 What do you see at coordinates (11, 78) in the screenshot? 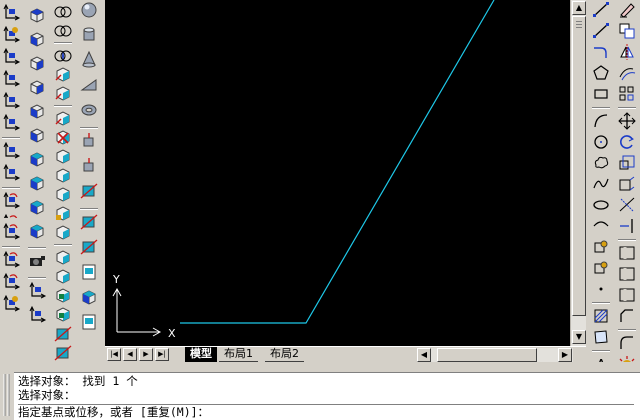
I see `ucs-world-button` at bounding box center [11, 78].